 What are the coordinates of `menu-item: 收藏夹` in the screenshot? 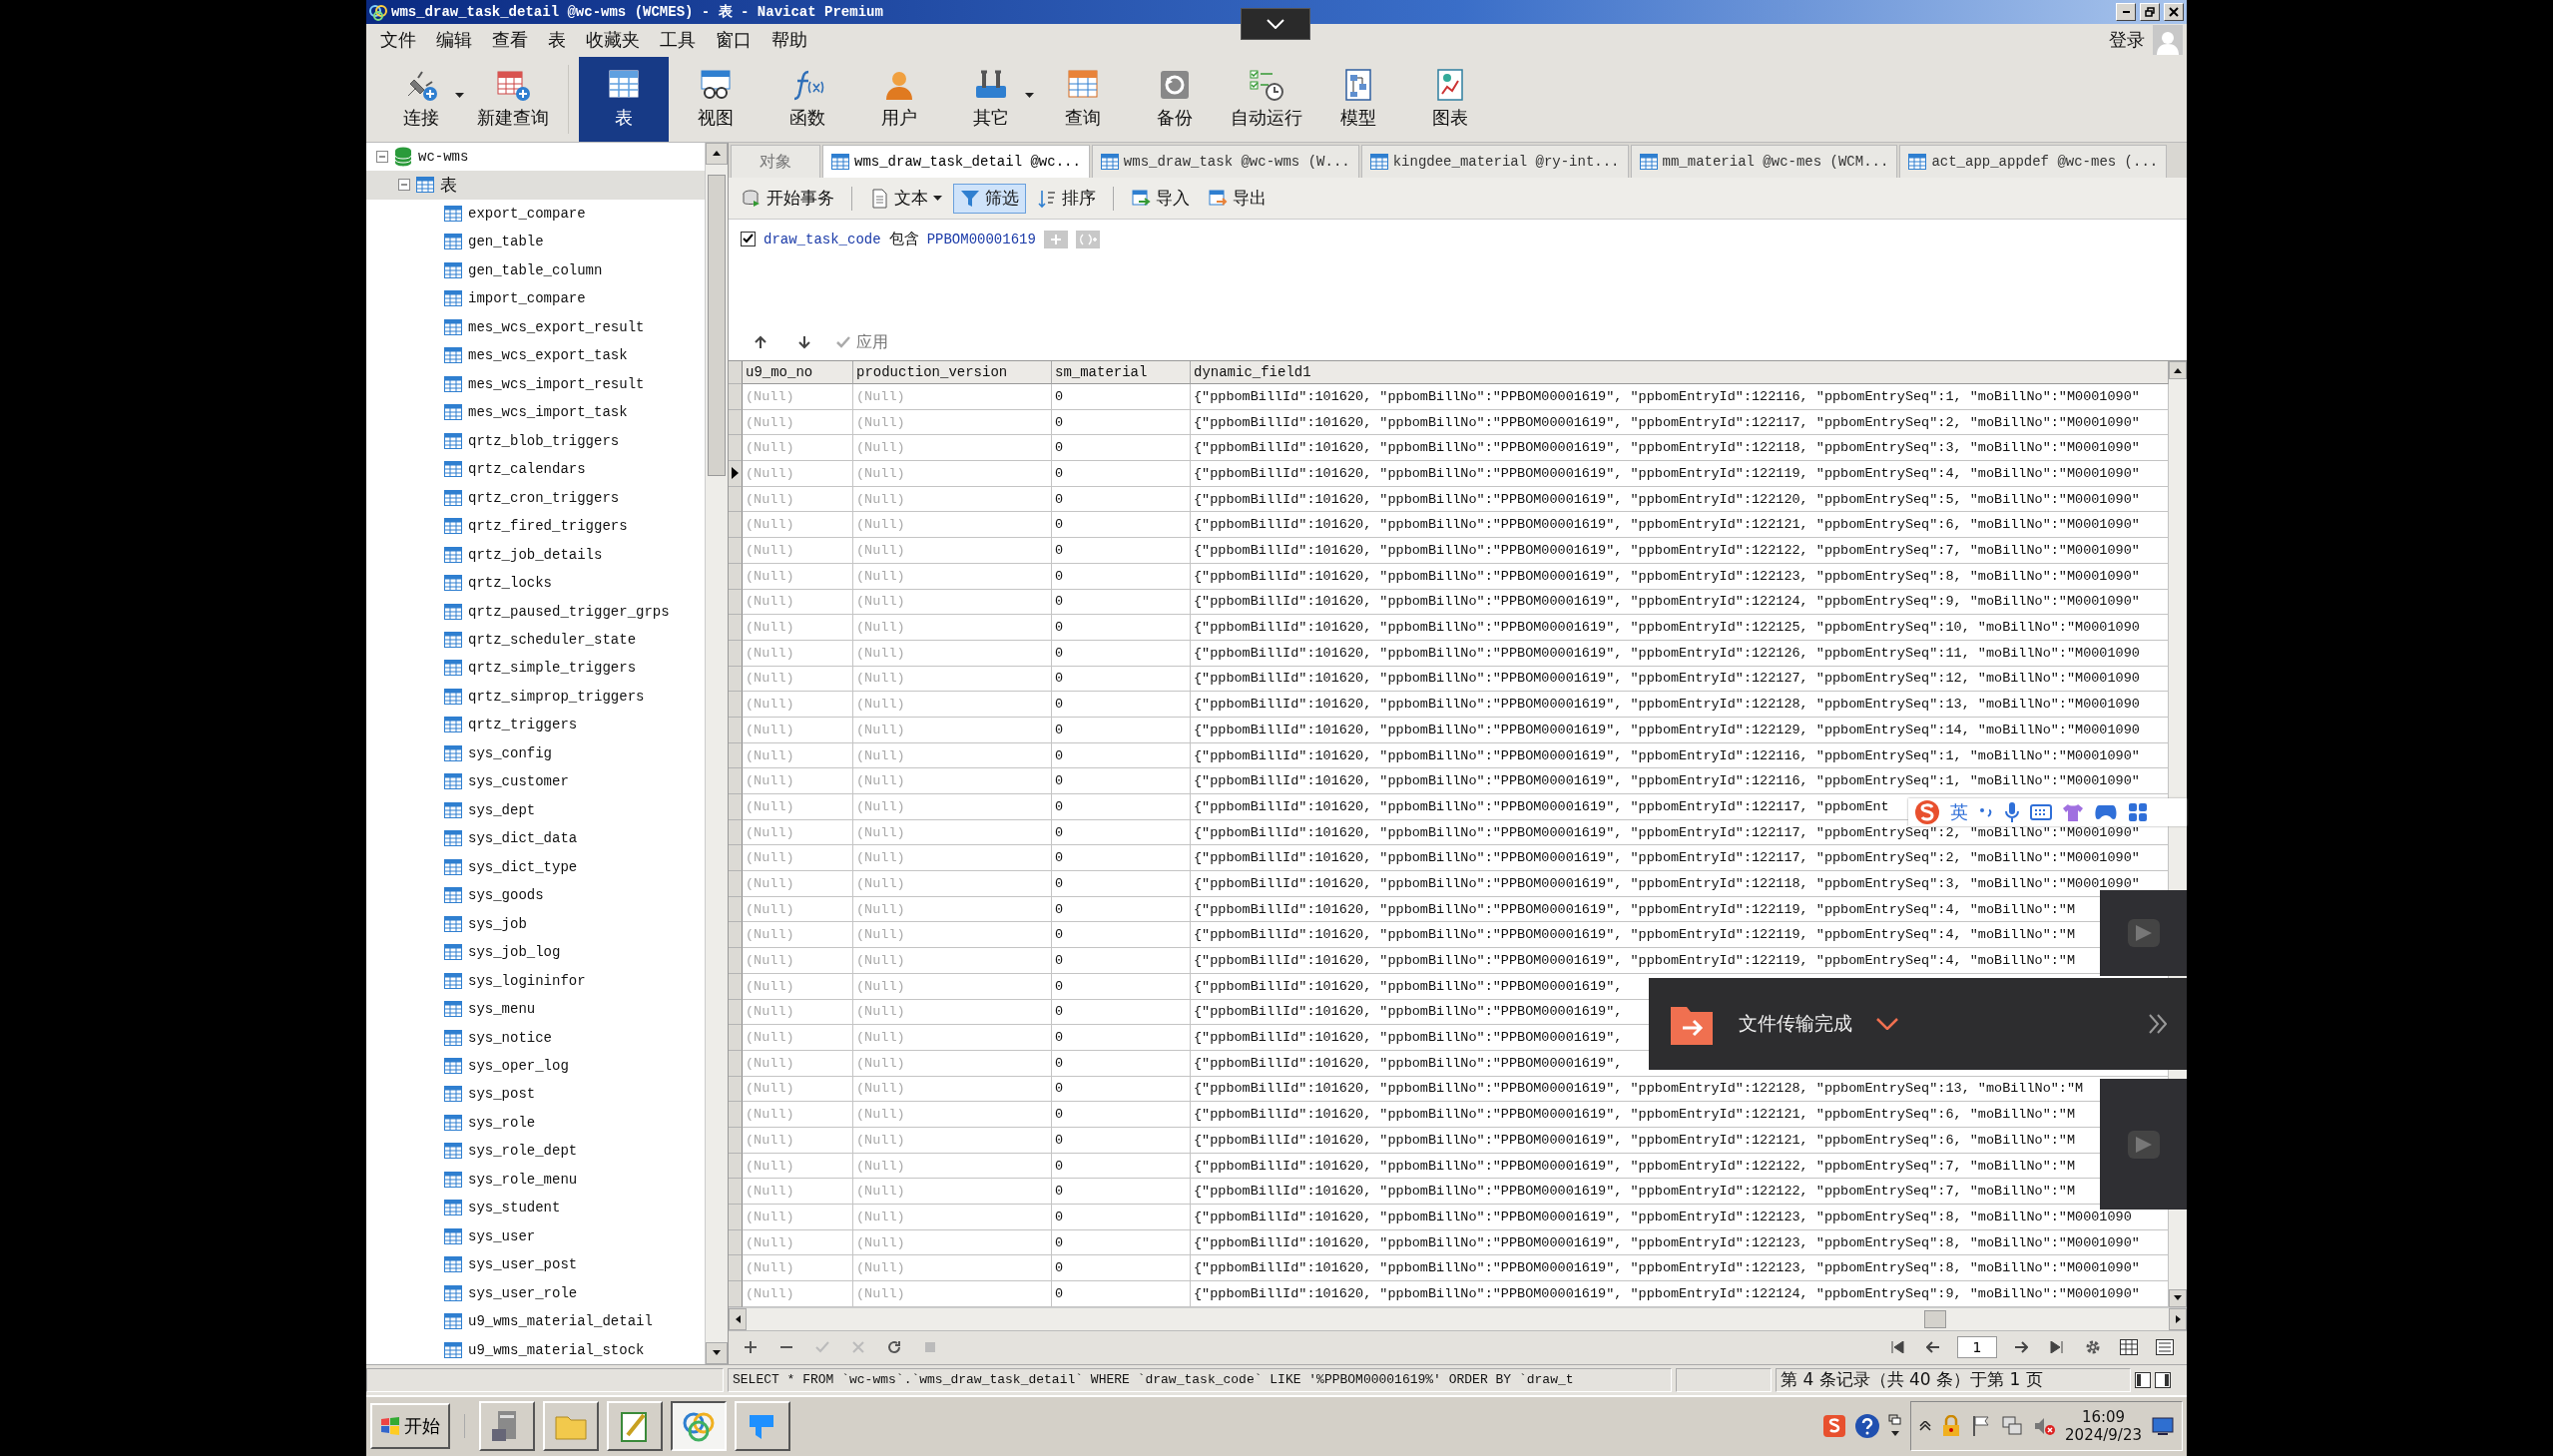 It's located at (613, 40).